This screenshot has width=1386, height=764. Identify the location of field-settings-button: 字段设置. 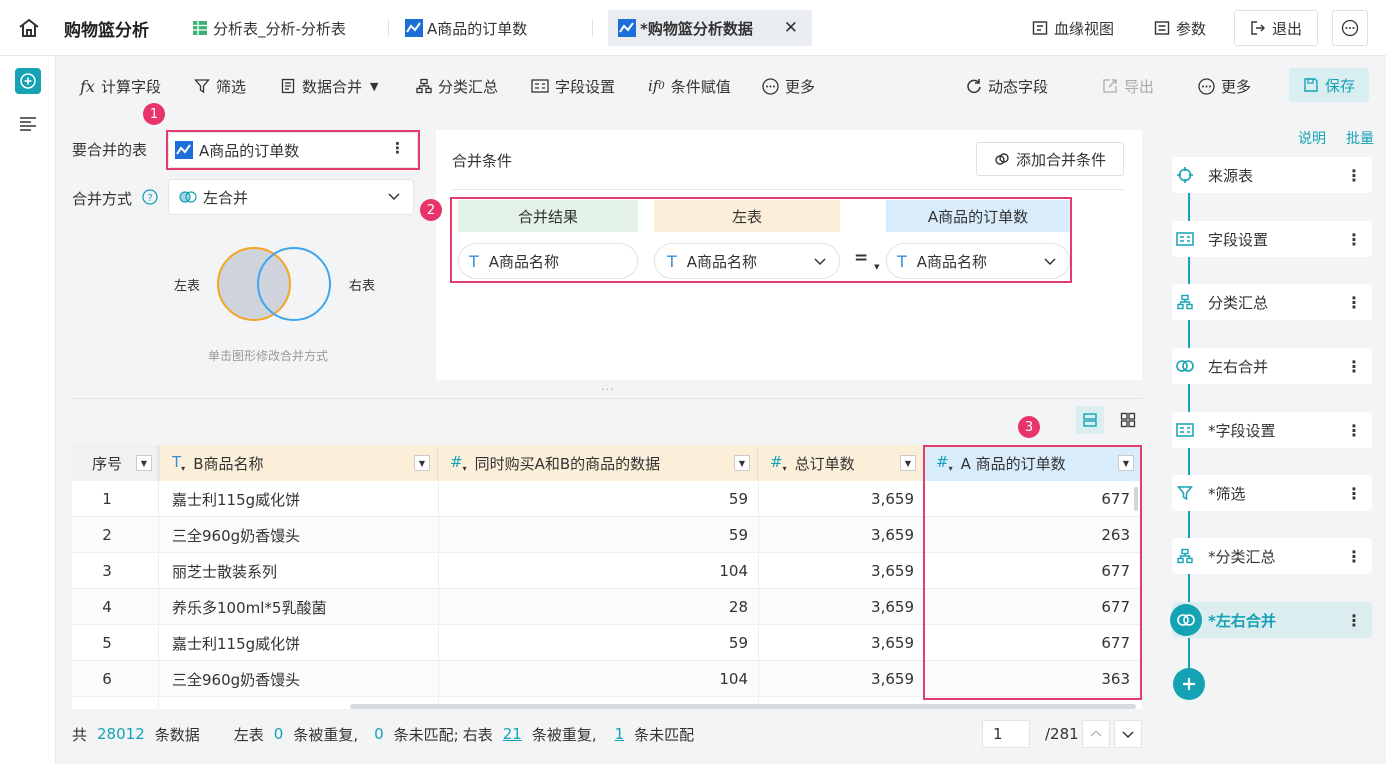
(573, 86).